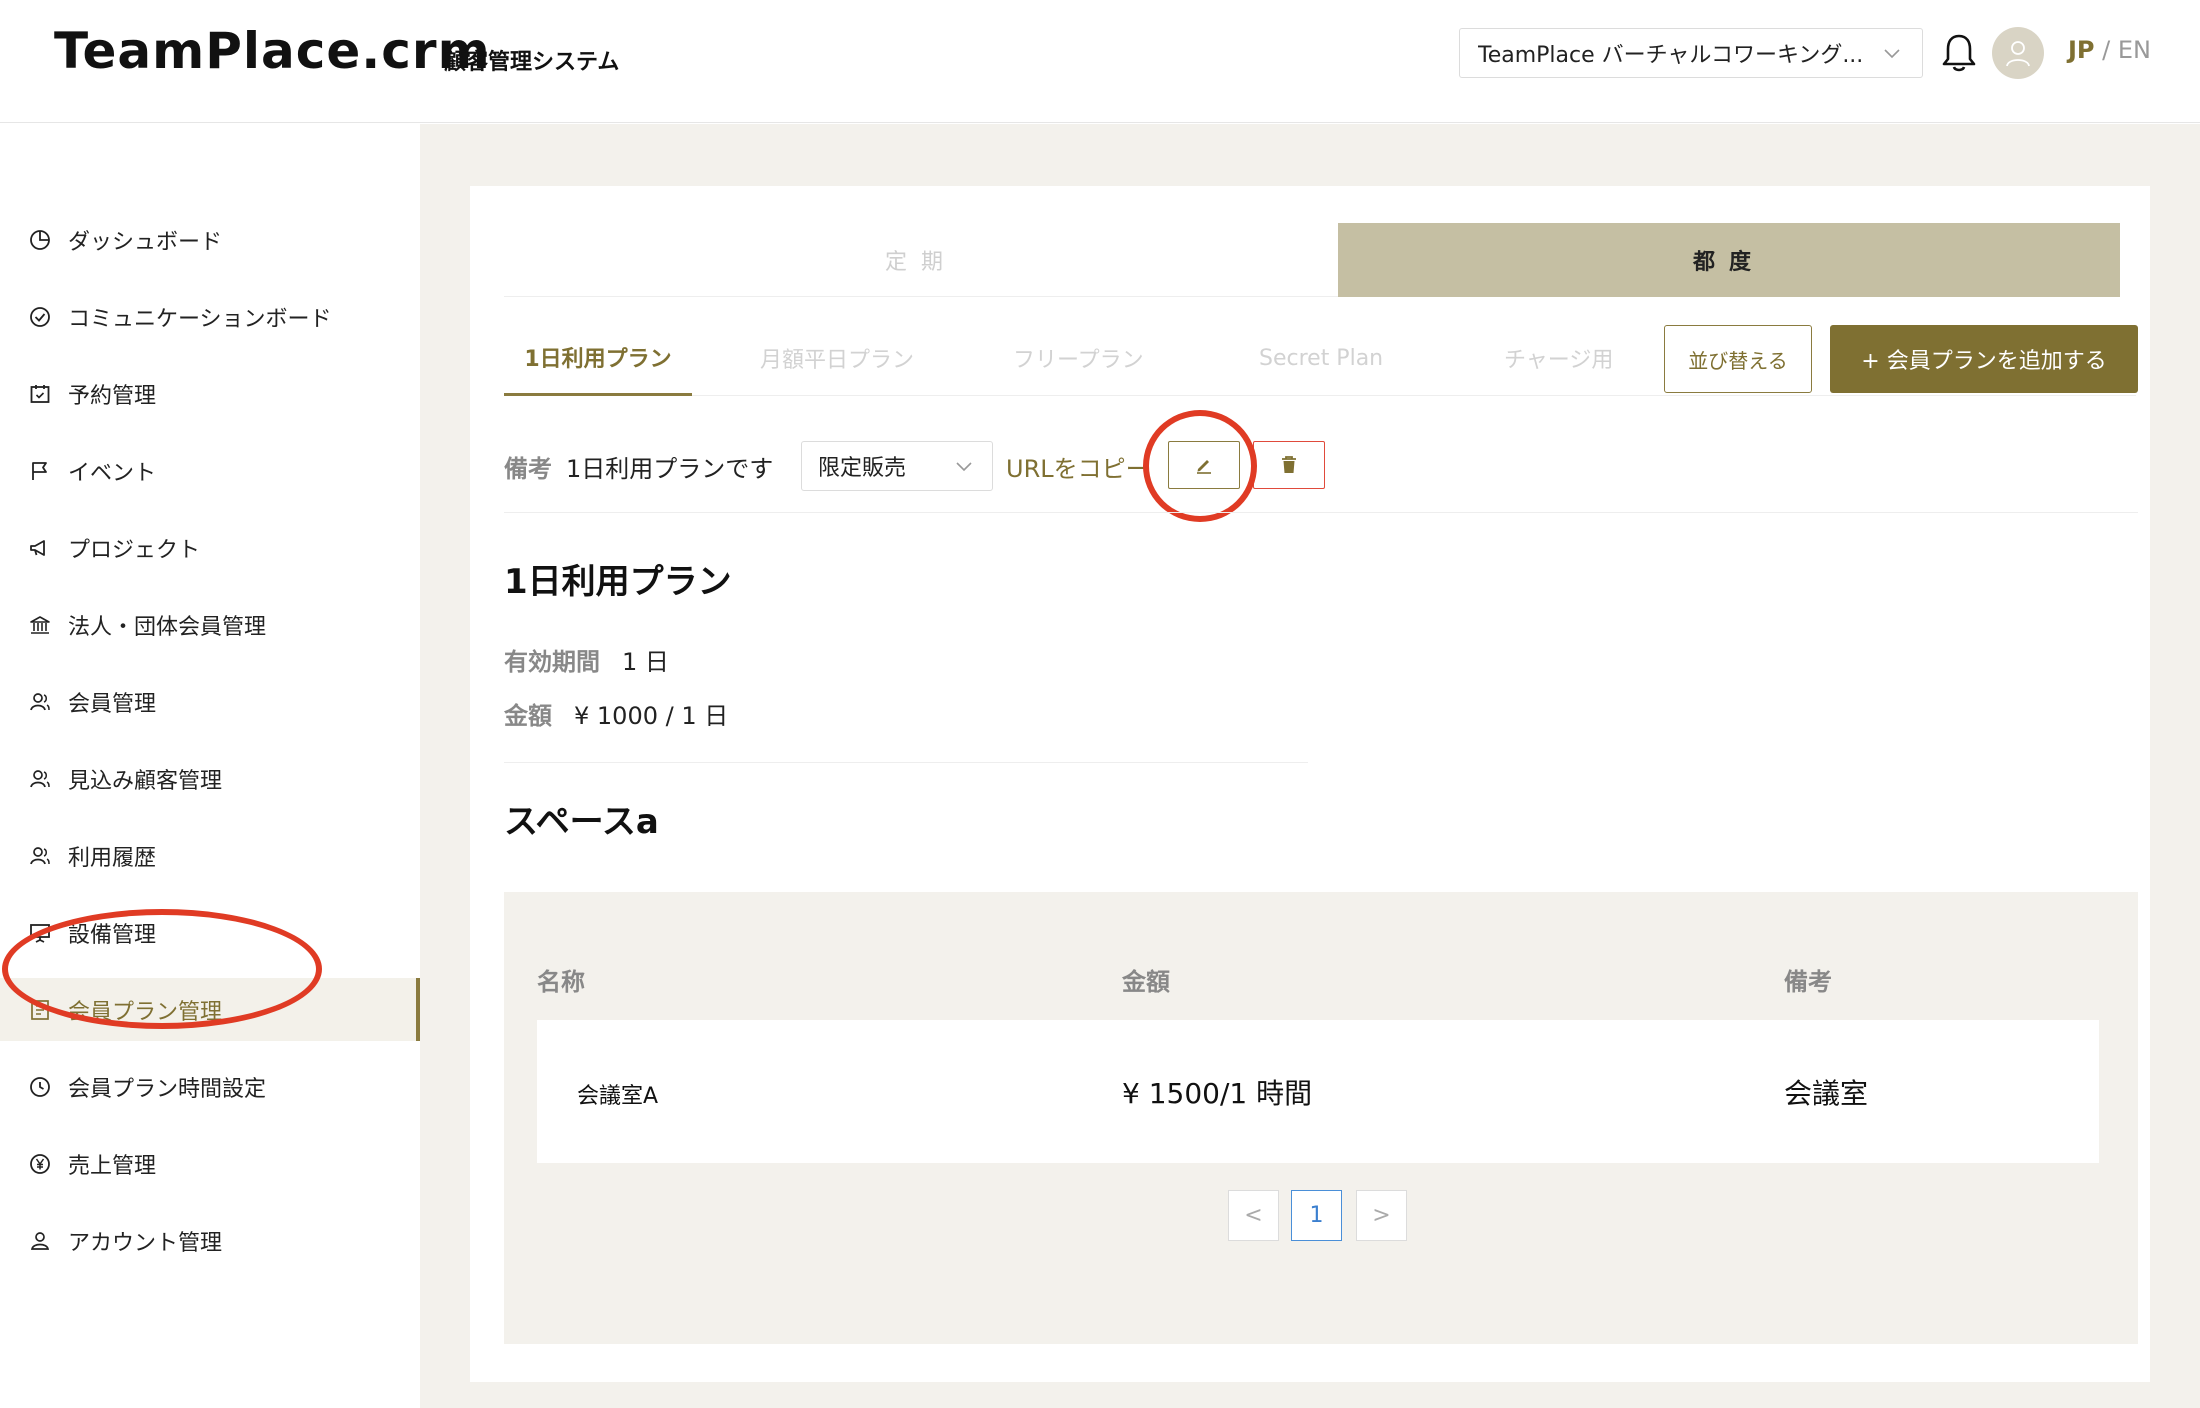 The width and height of the screenshot is (2200, 1408). I want to click on edit-button, so click(1204, 465).